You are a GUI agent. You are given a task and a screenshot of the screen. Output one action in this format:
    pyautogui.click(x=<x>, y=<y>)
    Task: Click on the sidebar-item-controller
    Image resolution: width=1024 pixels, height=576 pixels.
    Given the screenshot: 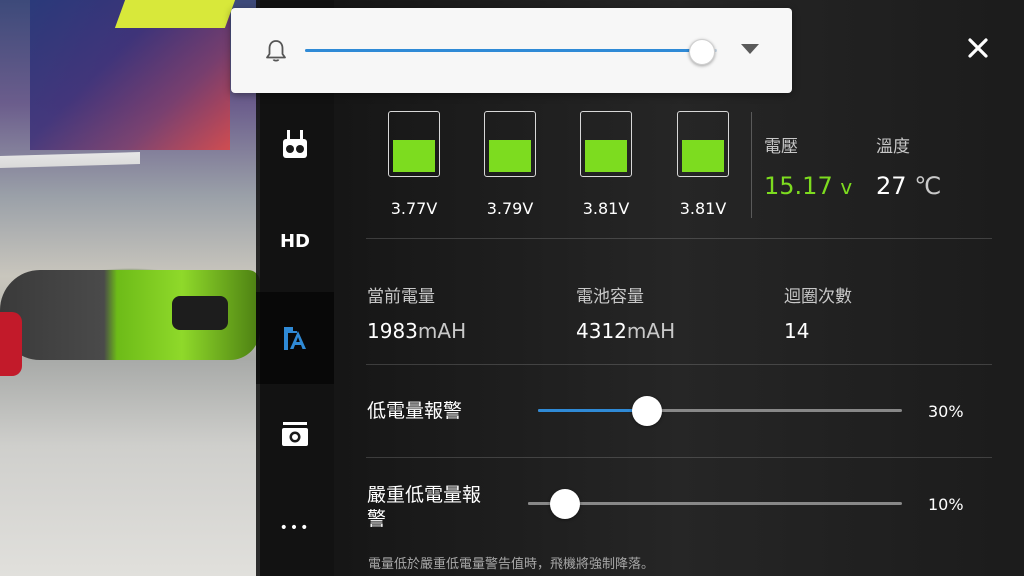 What is the action you would take?
    pyautogui.click(x=295, y=144)
    